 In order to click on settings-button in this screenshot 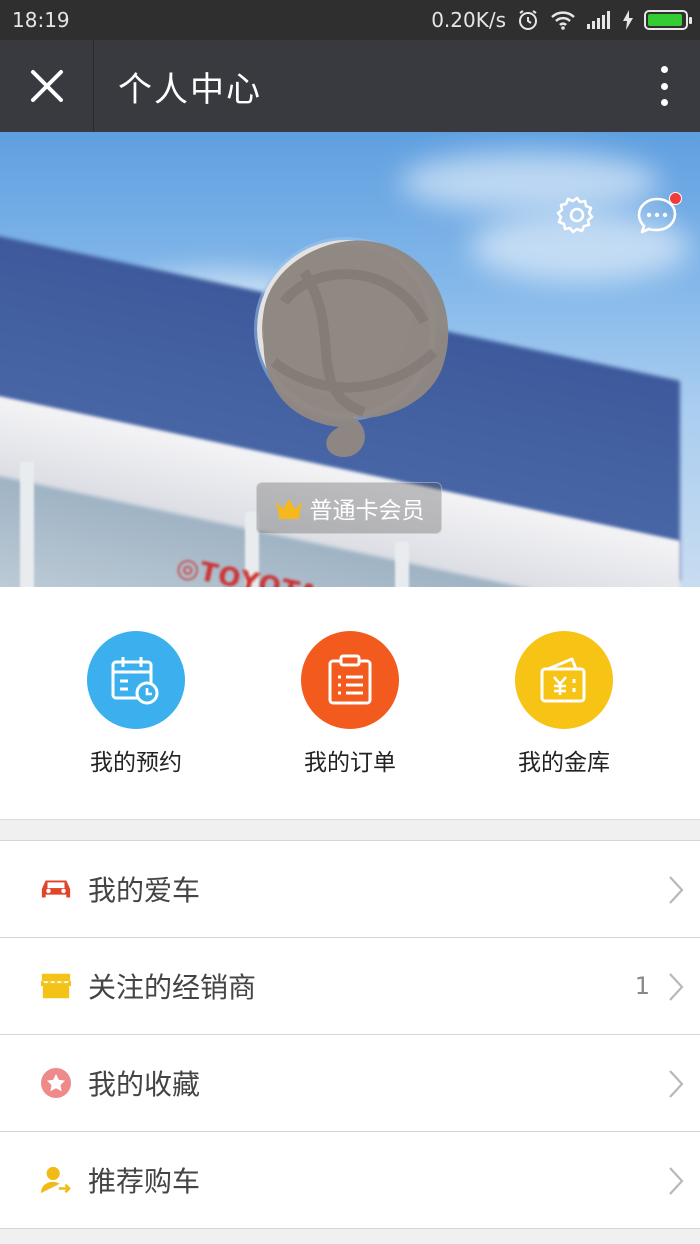, I will do `click(577, 215)`.